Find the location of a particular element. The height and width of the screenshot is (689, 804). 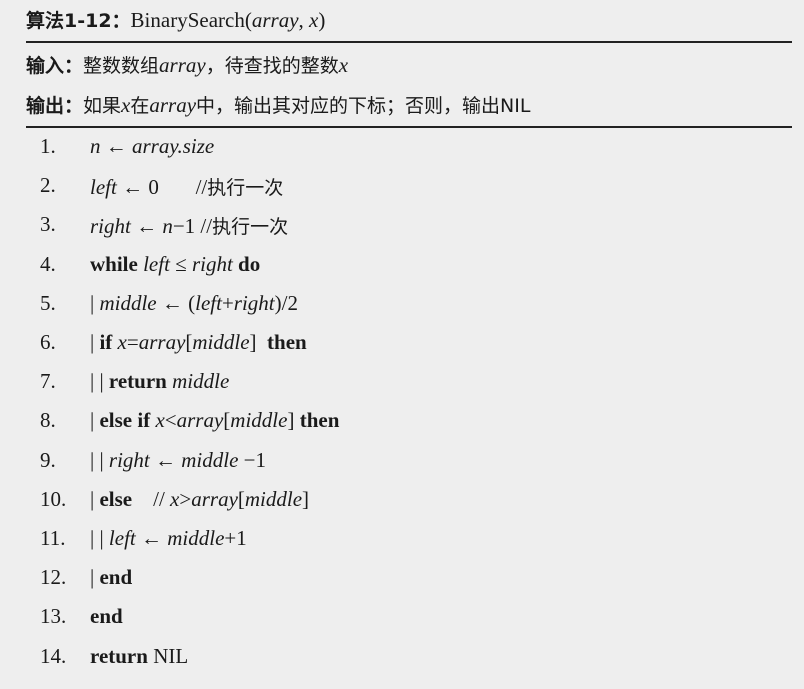

code-token: do is located at coordinates (246, 263).